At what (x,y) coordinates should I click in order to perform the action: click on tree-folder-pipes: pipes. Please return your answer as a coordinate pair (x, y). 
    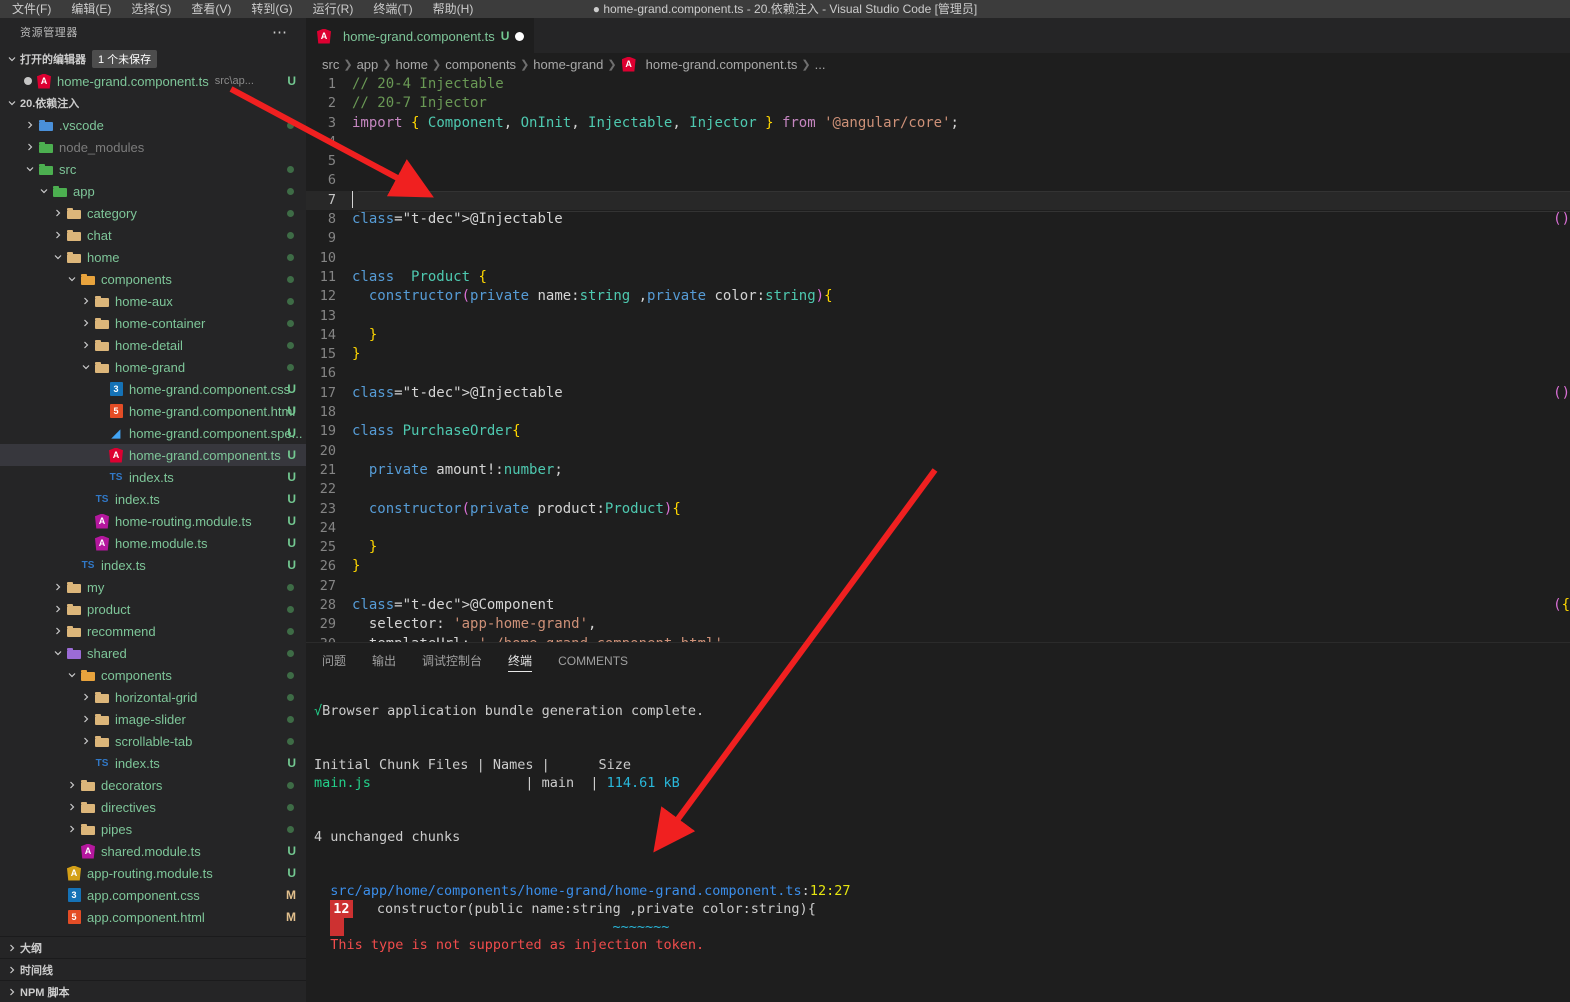
    Looking at the image, I should click on (153, 829).